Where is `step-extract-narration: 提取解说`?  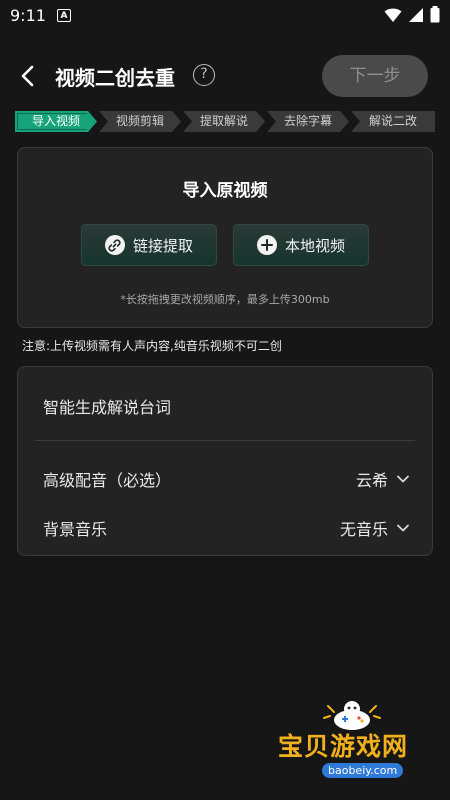 step-extract-narration: 提取解说 is located at coordinates (224, 121).